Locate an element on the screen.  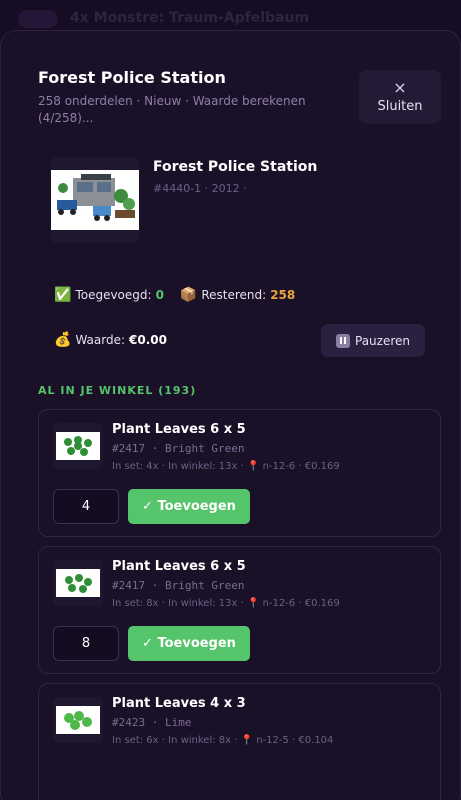
pause-icon is located at coordinates (343, 340).